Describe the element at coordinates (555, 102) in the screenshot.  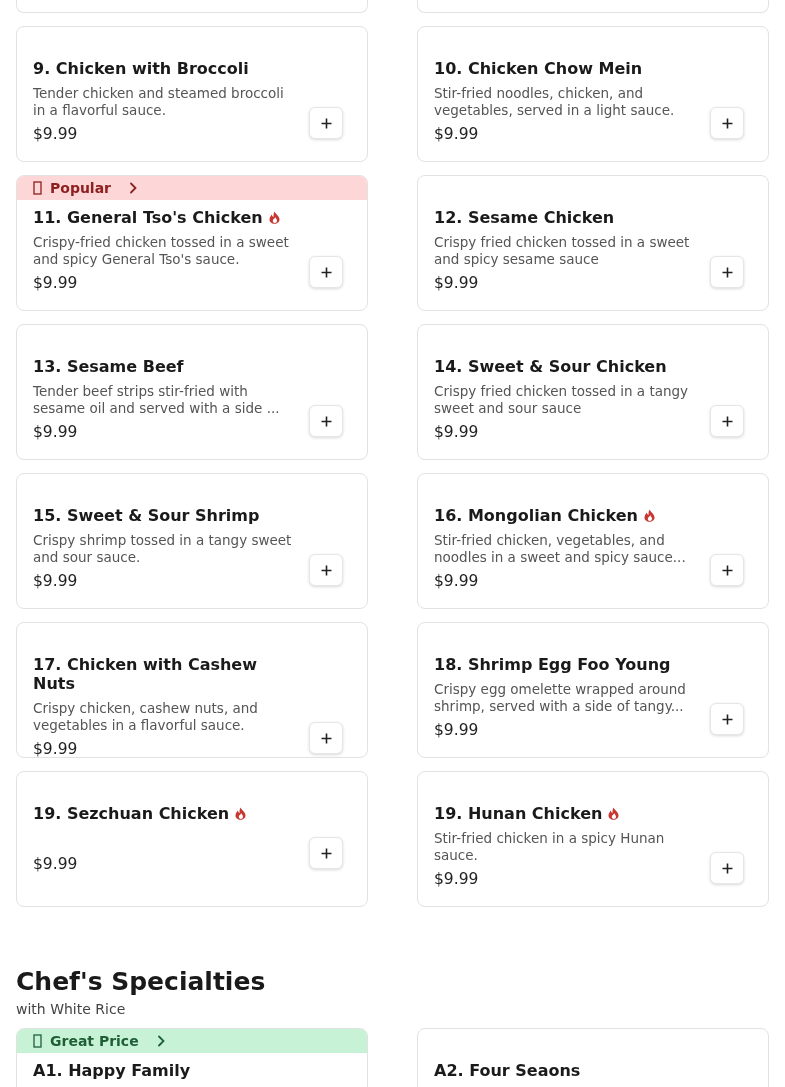
I see `item-description: Stir-fried noodles, chicken, and vegetables, served in a light sauce.` at that location.